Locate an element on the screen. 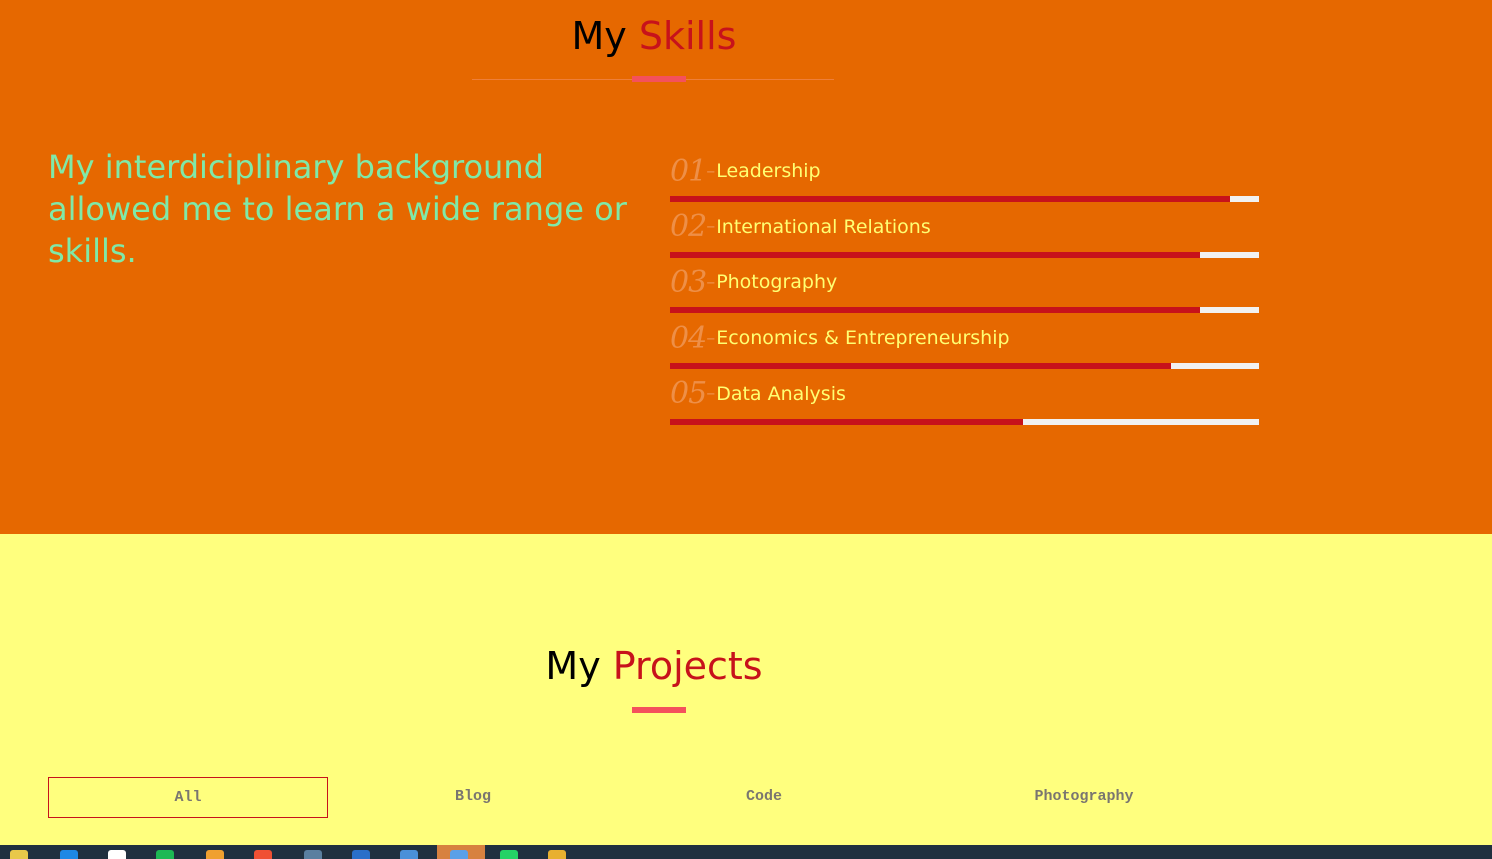 This screenshot has height=859, width=1492. paint-icon is located at coordinates (557, 854).